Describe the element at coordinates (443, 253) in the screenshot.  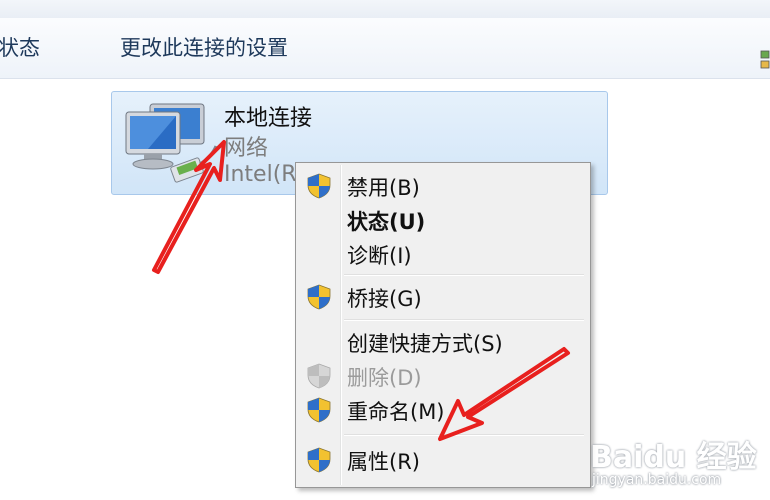
I see `menu-item-diagnose: 诊断(I)` at that location.